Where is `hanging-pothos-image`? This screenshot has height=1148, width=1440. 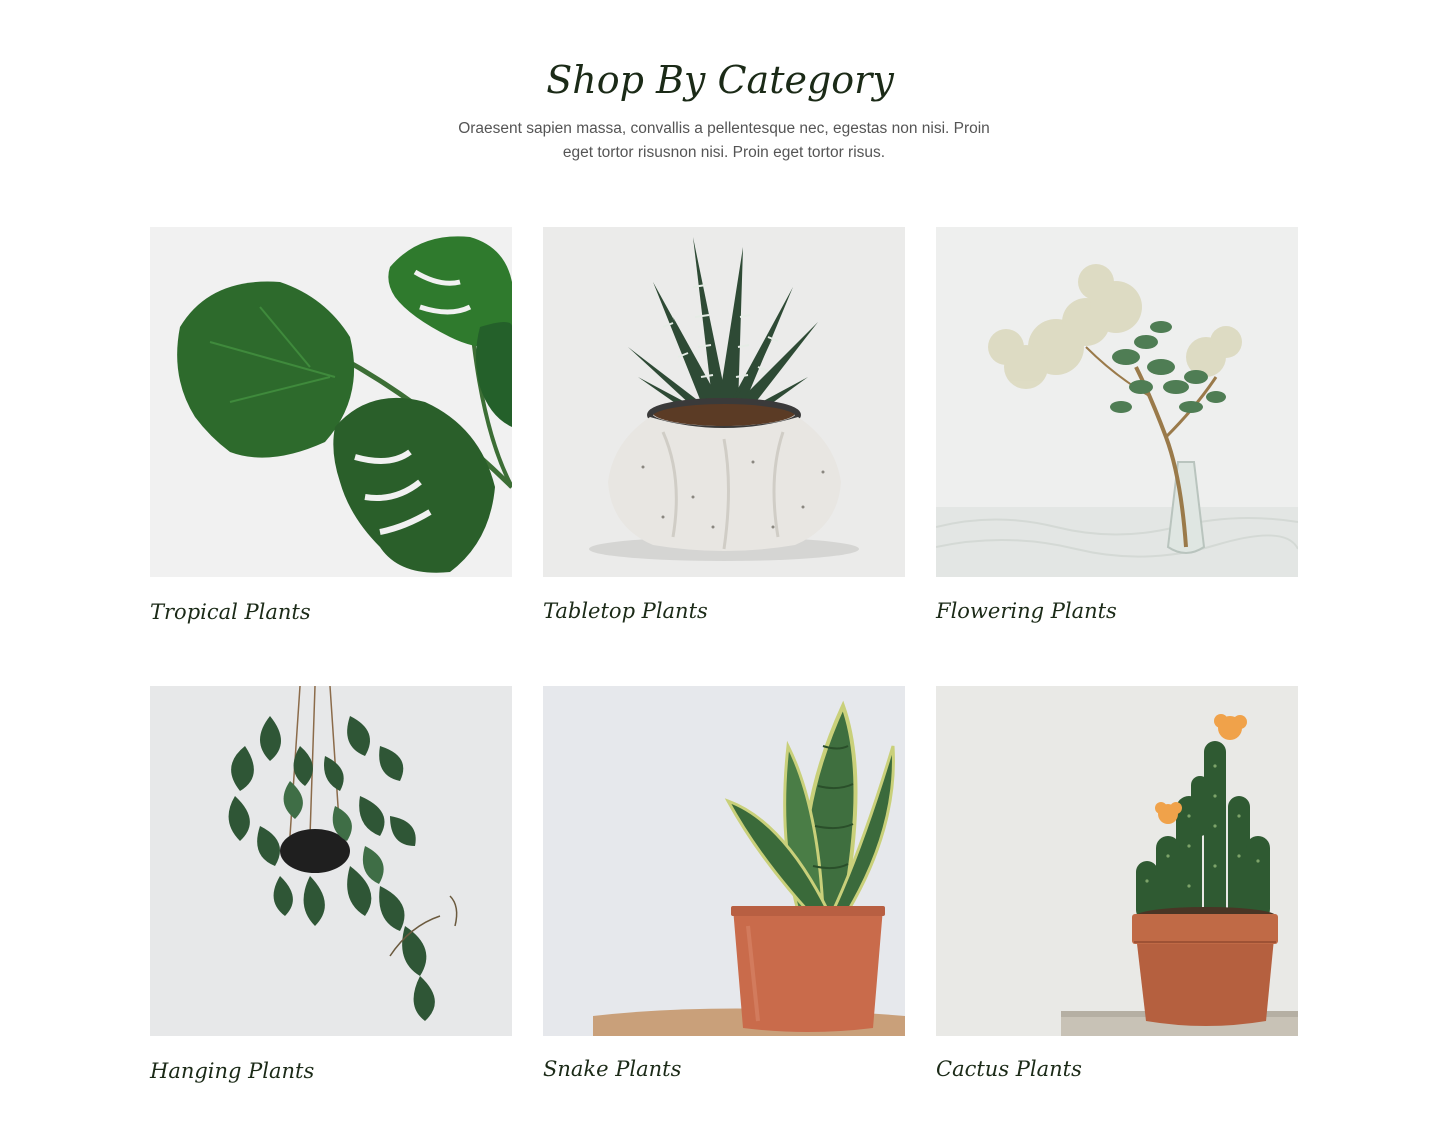
hanging-pothos-image is located at coordinates (331, 861).